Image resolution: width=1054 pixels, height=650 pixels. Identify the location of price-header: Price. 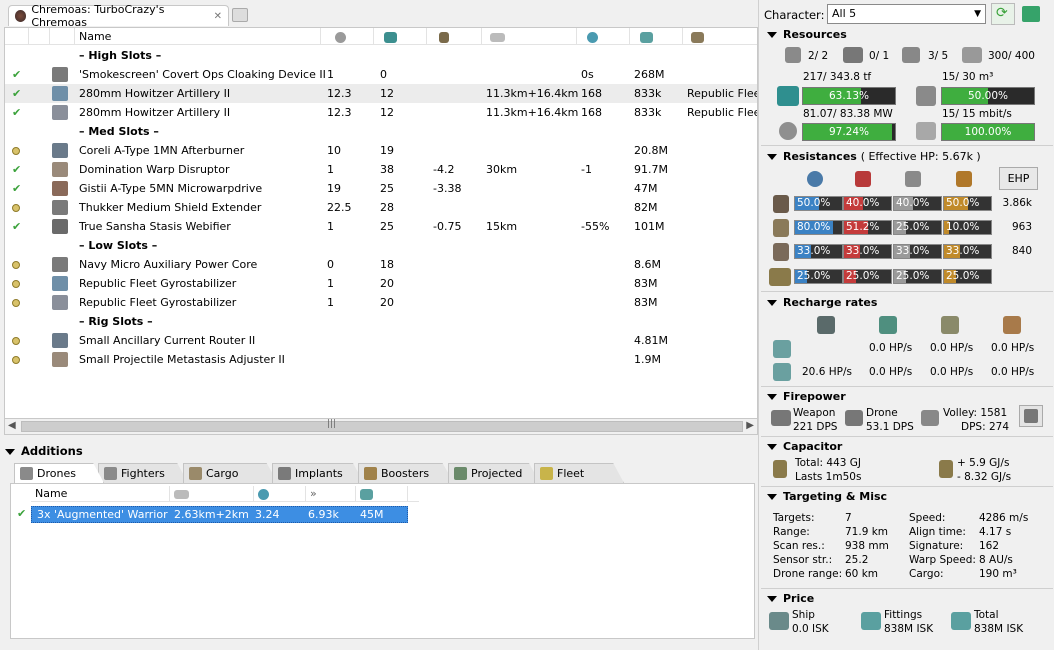
(790, 598).